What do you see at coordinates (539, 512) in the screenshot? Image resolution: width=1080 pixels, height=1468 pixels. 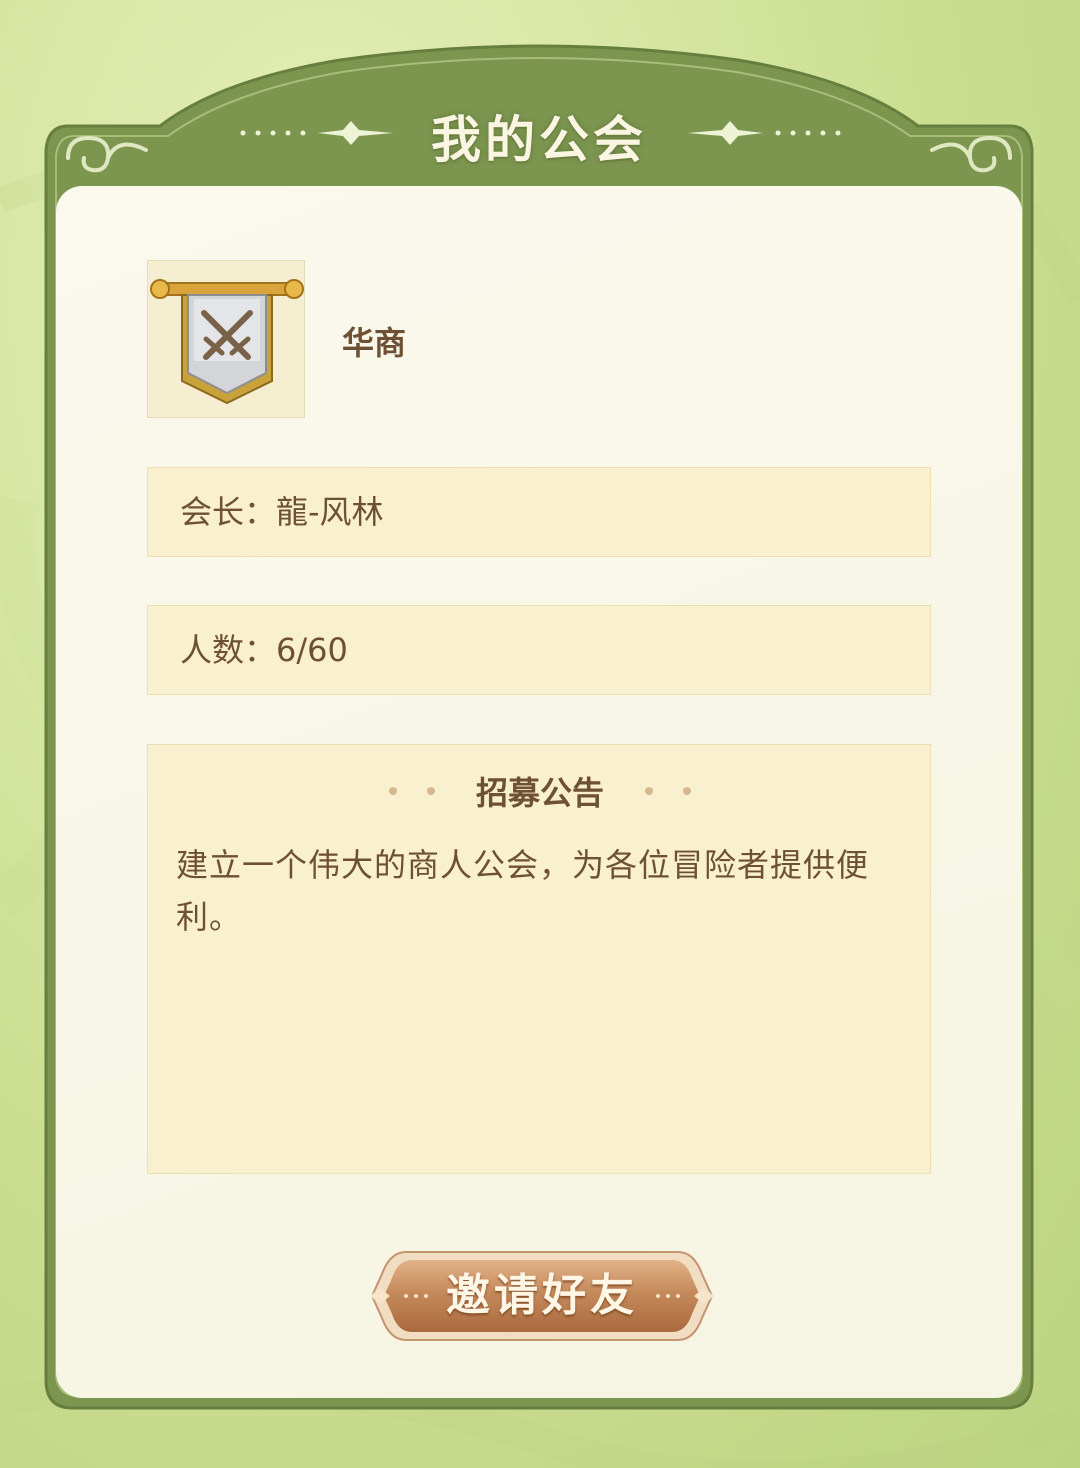 I see `guild-leader-row: 会长：龍-风林` at bounding box center [539, 512].